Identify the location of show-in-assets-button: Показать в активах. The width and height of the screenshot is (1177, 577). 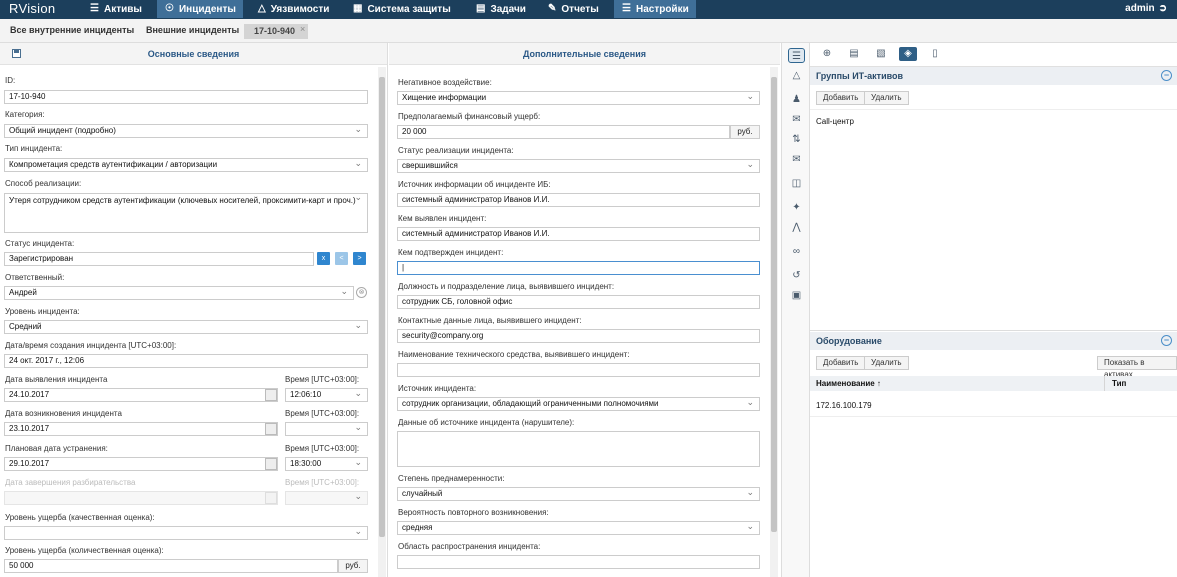
(1137, 367).